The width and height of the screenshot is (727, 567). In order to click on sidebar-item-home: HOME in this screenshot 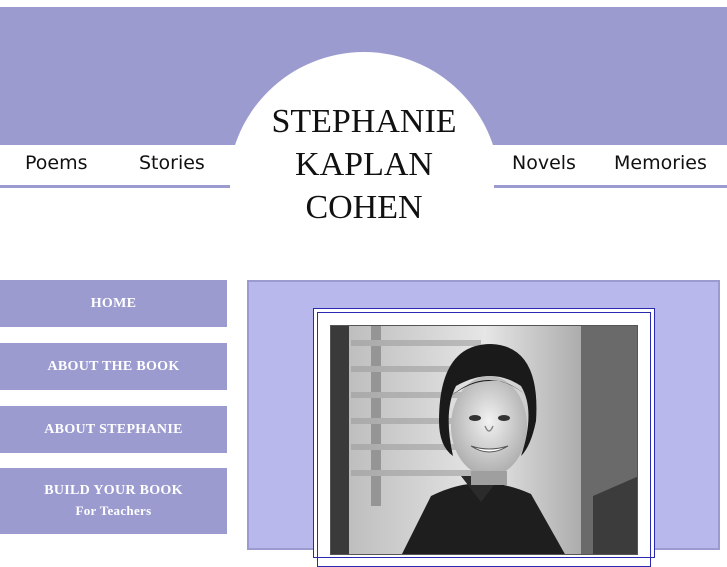, I will do `click(113, 303)`.